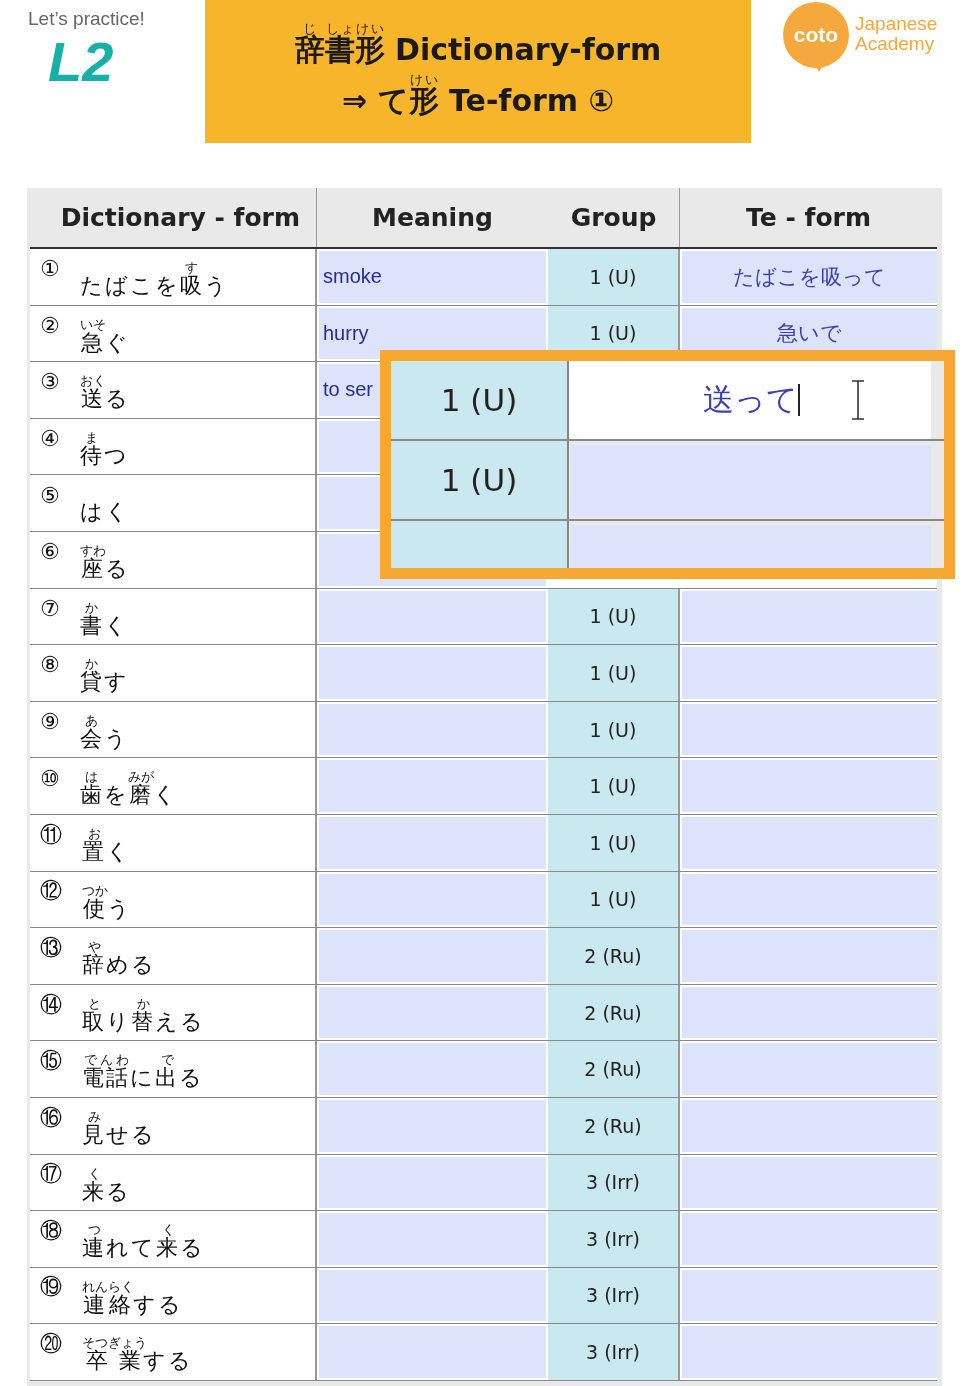  What do you see at coordinates (51, 1061) in the screenshot?
I see `row-number: ⑮` at bounding box center [51, 1061].